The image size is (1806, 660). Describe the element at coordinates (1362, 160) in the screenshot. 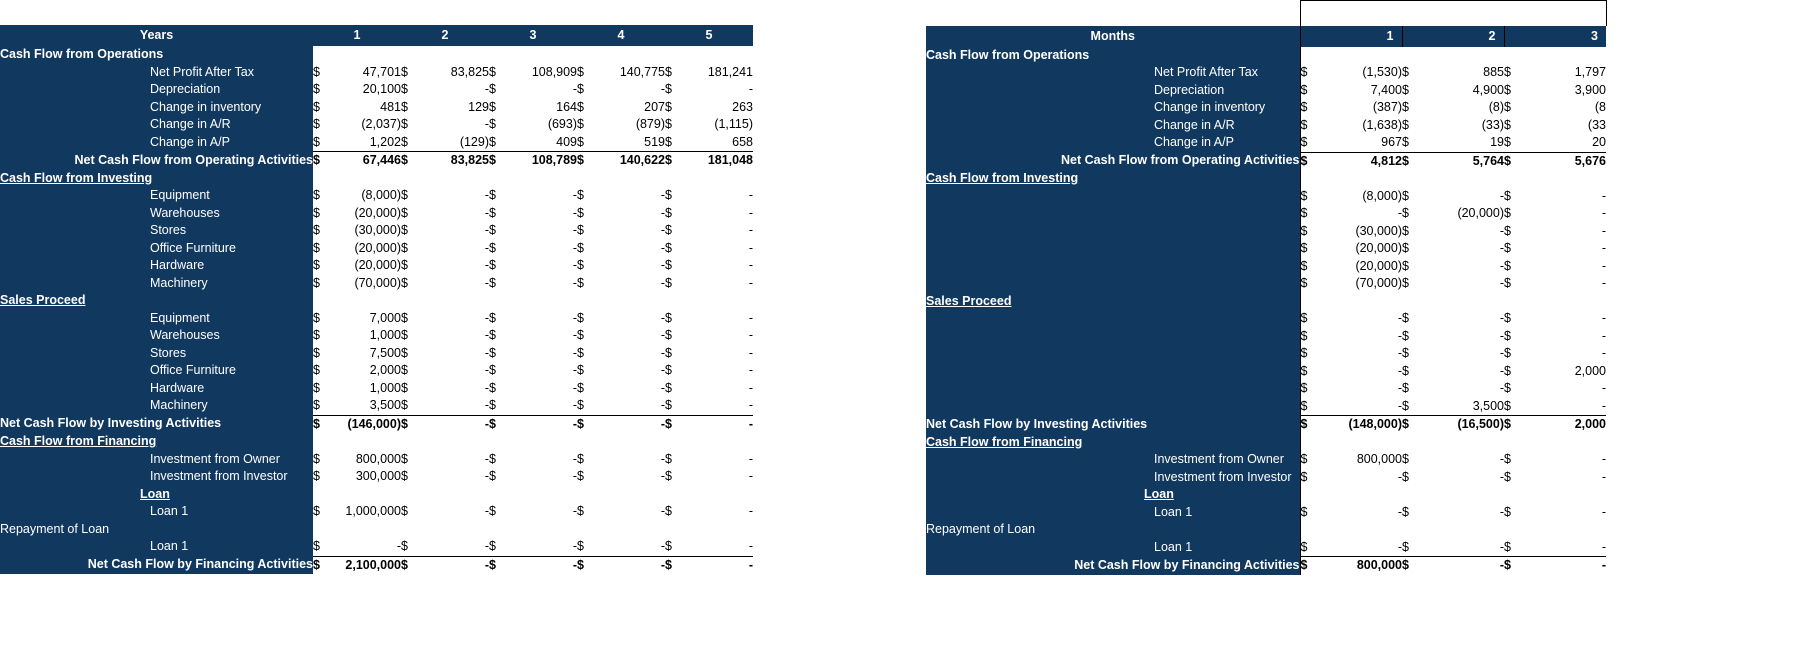

I see `cell-value: 4,812` at that location.